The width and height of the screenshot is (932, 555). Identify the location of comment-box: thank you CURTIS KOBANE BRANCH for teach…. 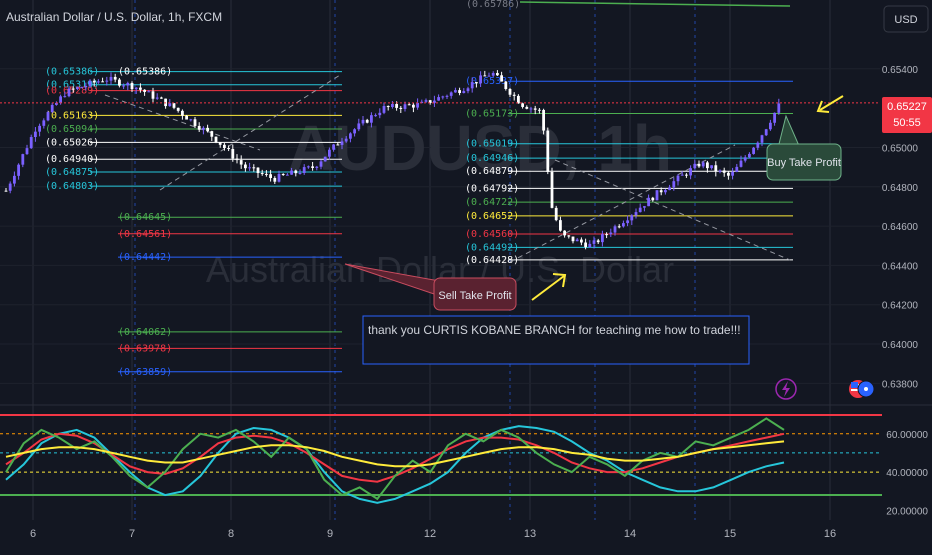
(556, 340).